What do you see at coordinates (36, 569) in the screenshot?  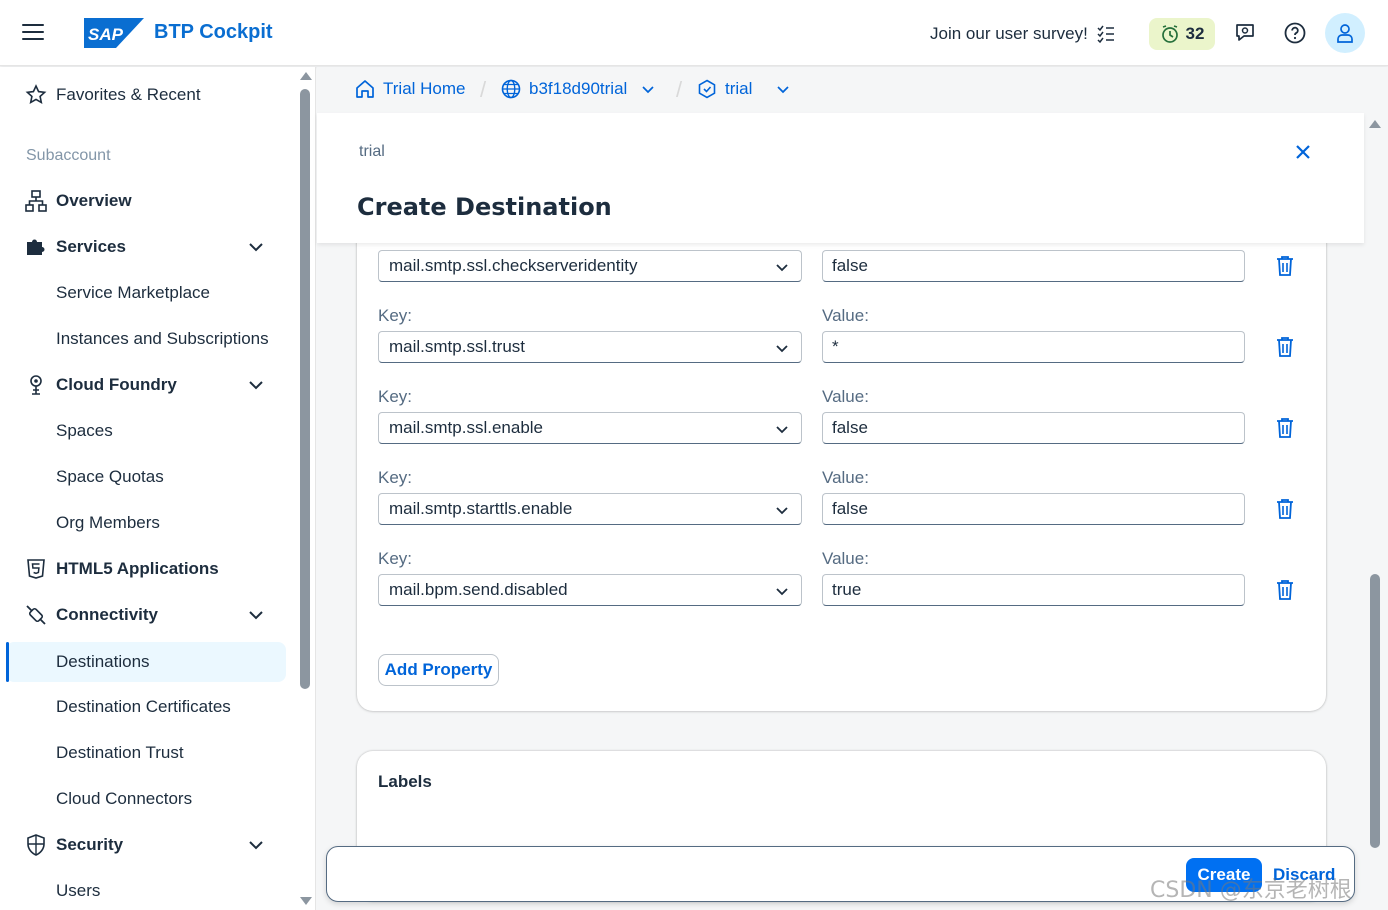 I see `html5-icon` at bounding box center [36, 569].